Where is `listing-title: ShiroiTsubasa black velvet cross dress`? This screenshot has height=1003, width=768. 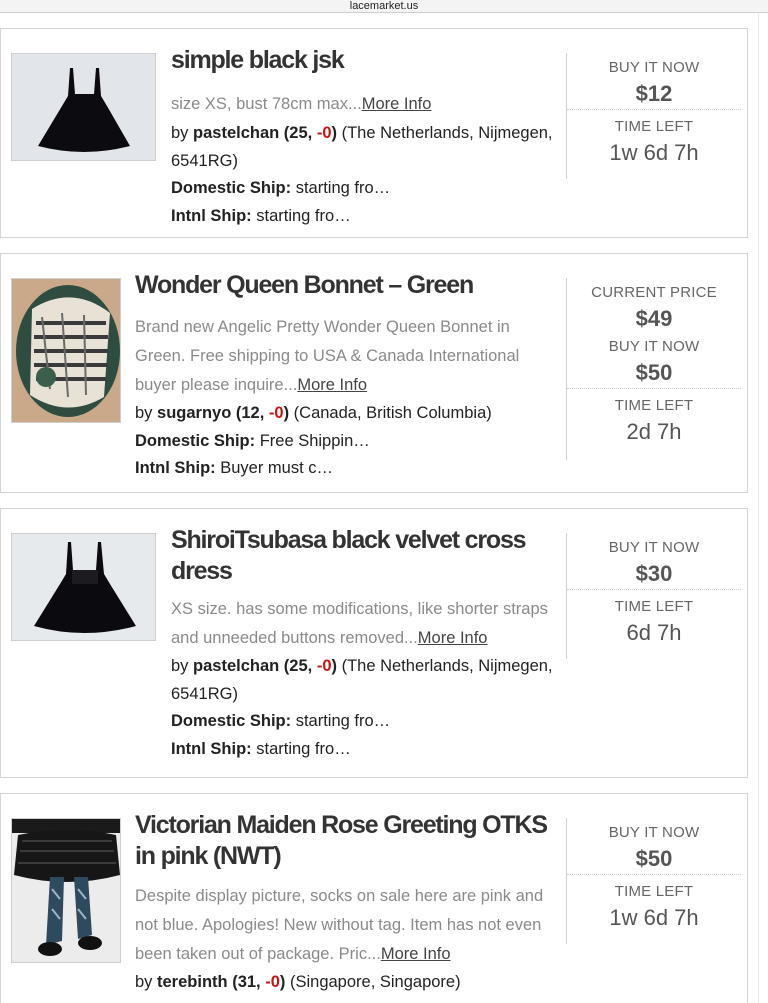
listing-title: ShiroiTsubasa black velvet cross dress is located at coordinates (366, 556).